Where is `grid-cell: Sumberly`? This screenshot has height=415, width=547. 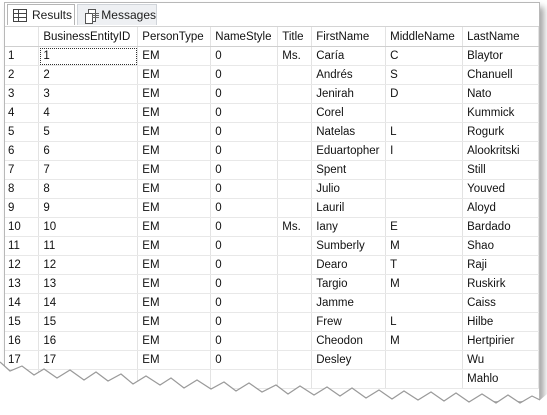
grid-cell: Sumberly is located at coordinates (349, 246).